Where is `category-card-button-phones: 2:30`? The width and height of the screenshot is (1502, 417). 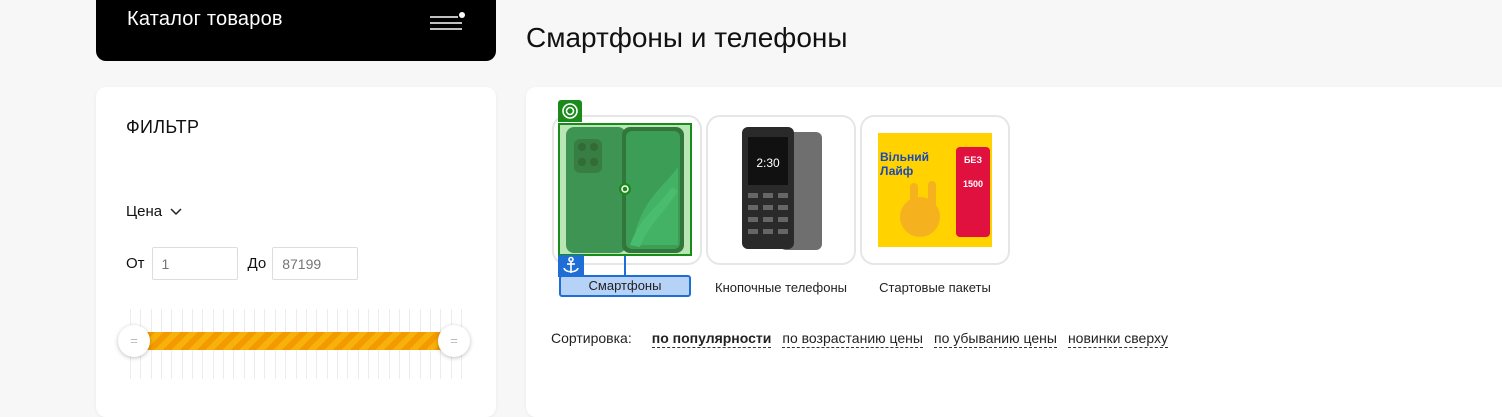
category-card-button-phones: 2:30 is located at coordinates (781, 190).